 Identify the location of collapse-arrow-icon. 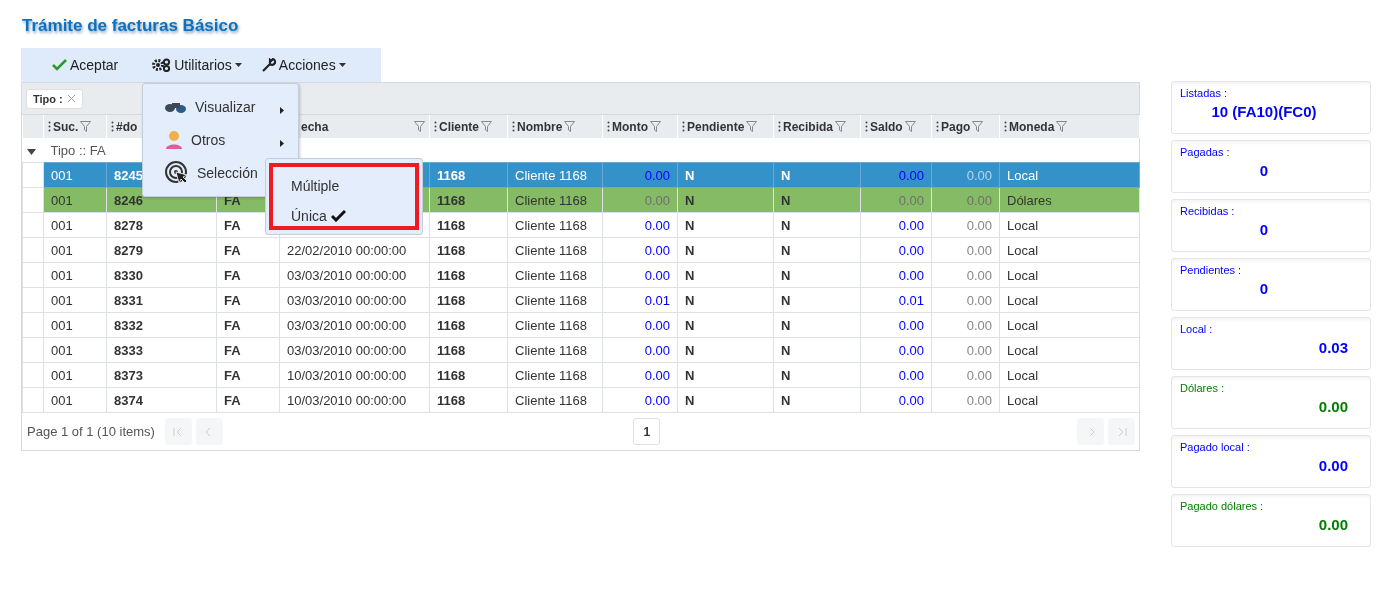
(31, 151).